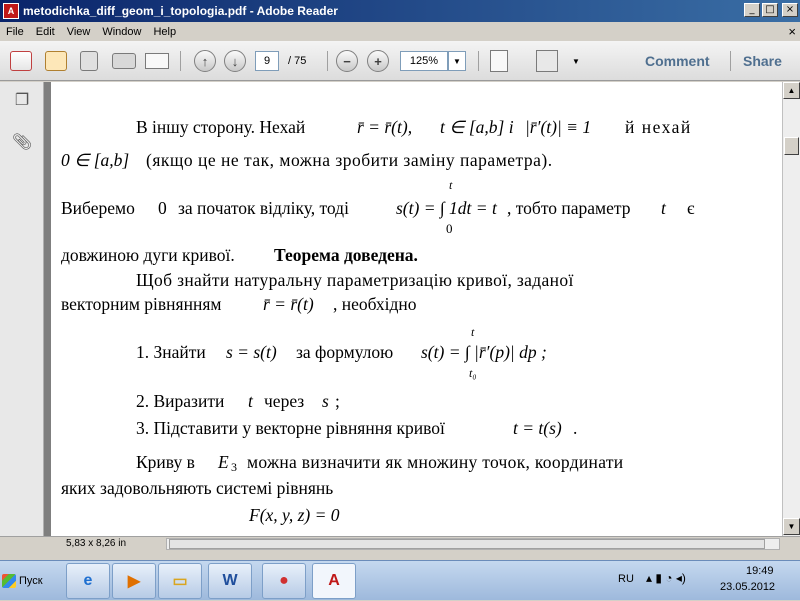  Describe the element at coordinates (263, 208) in the screenshot. I see `text-line: за початок відліку, тоді` at that location.